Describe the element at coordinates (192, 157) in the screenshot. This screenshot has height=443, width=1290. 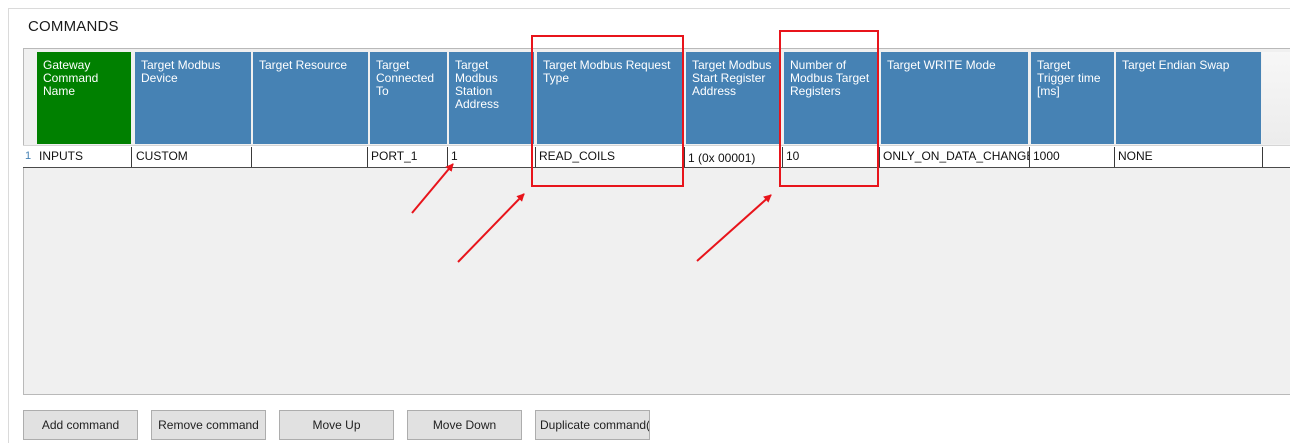
I see `cell-target-modbus-device: CUSTOM` at that location.